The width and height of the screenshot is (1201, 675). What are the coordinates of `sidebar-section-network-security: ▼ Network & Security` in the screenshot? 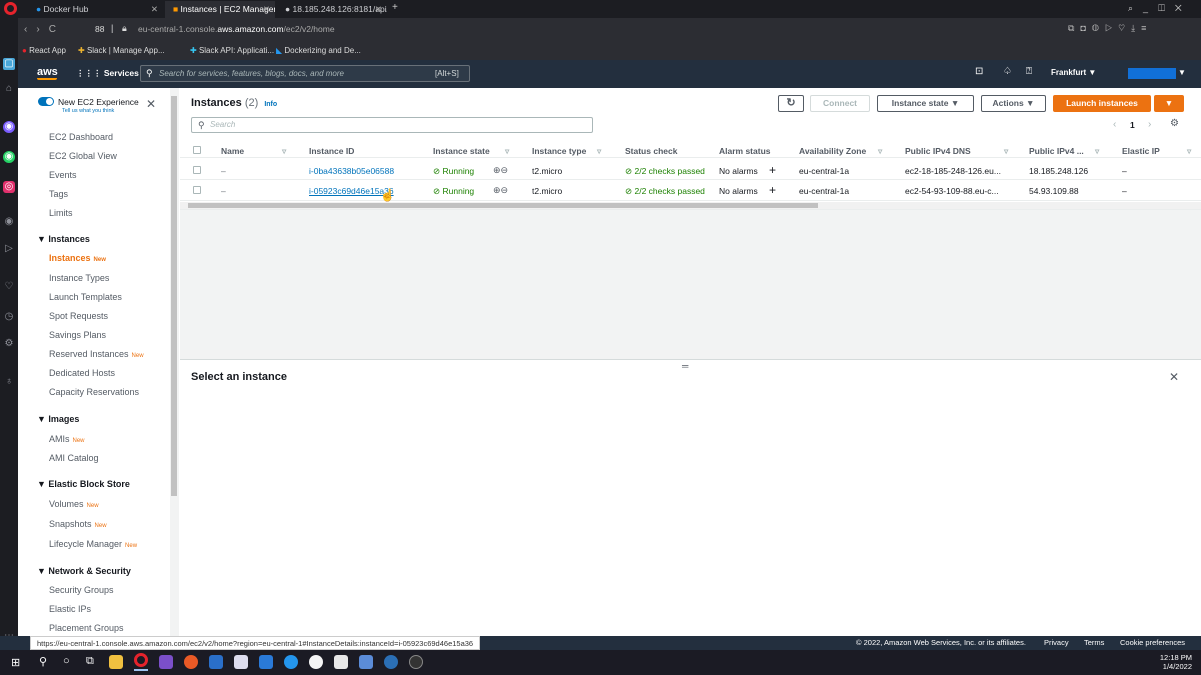 It's located at (84, 571).